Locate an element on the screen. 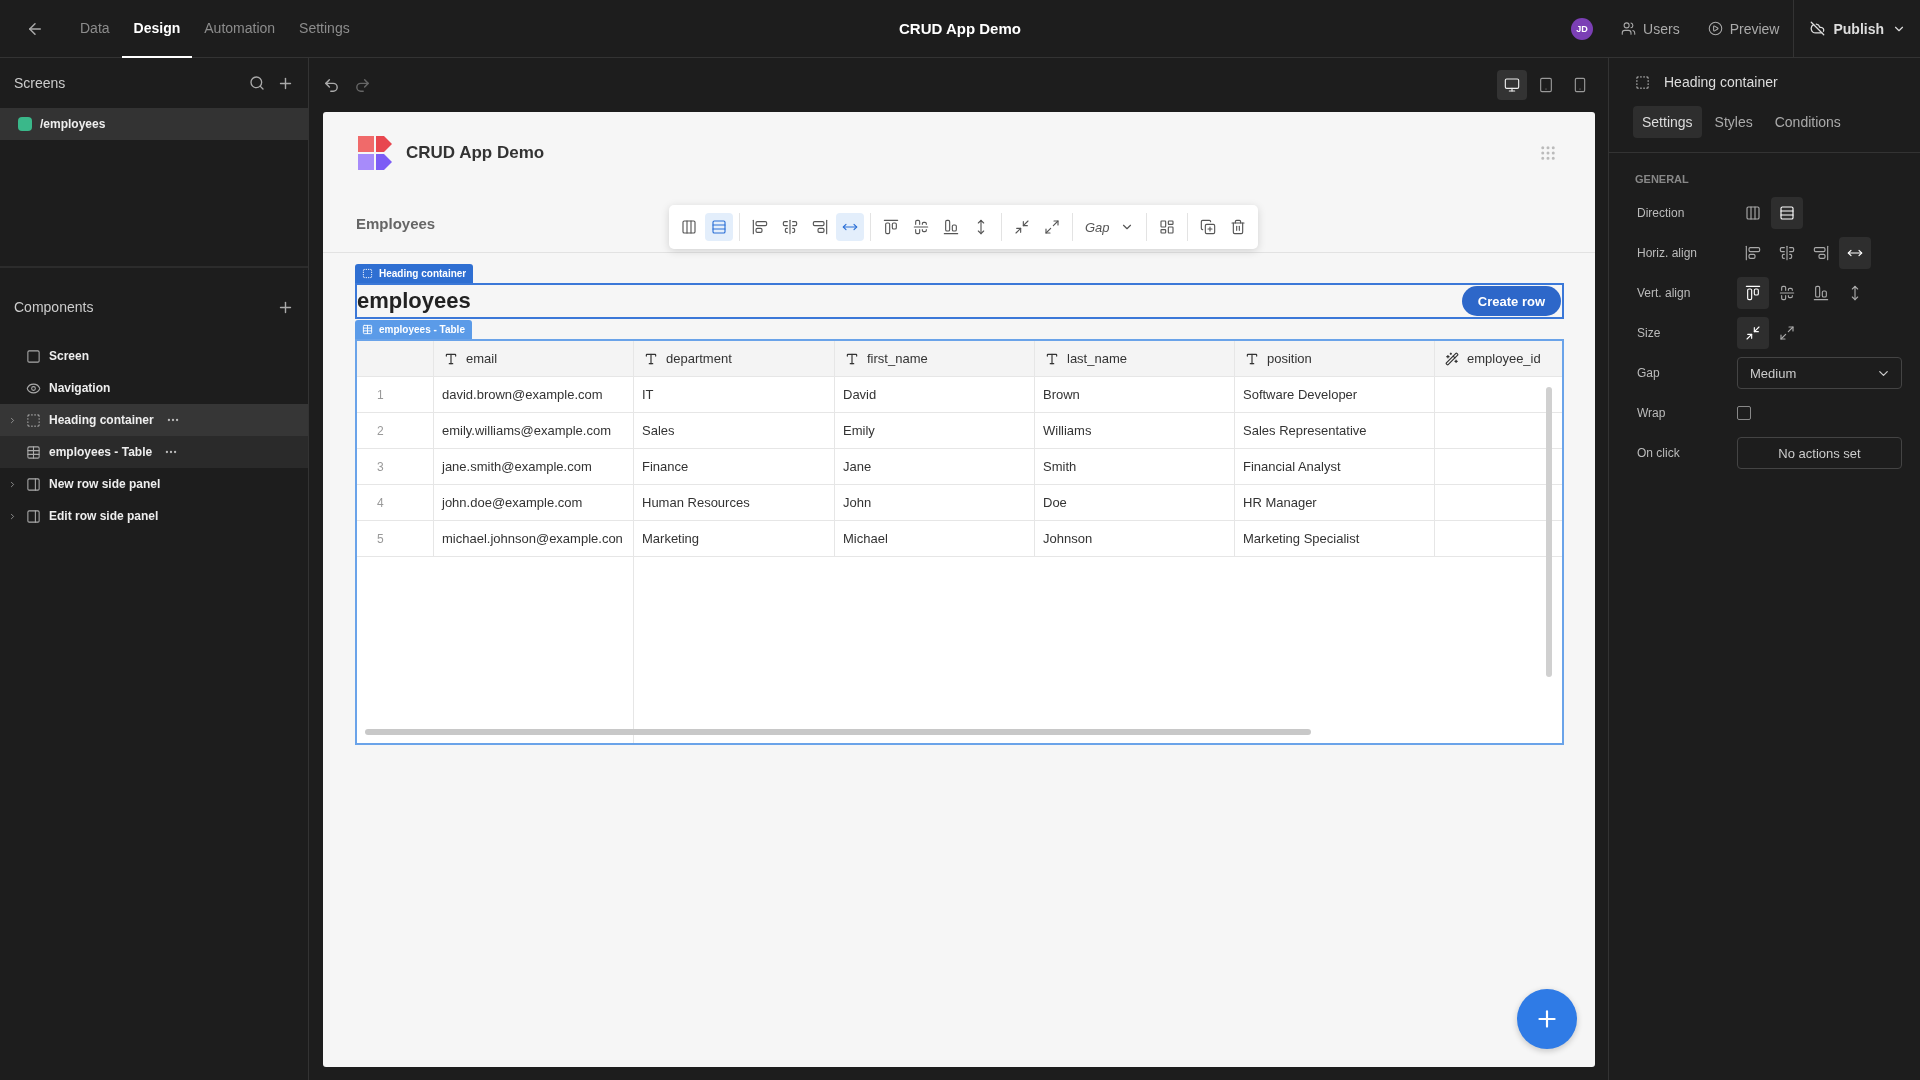 This screenshot has height=1080, width=1920. component-item: Edit row side panel is located at coordinates (154, 516).